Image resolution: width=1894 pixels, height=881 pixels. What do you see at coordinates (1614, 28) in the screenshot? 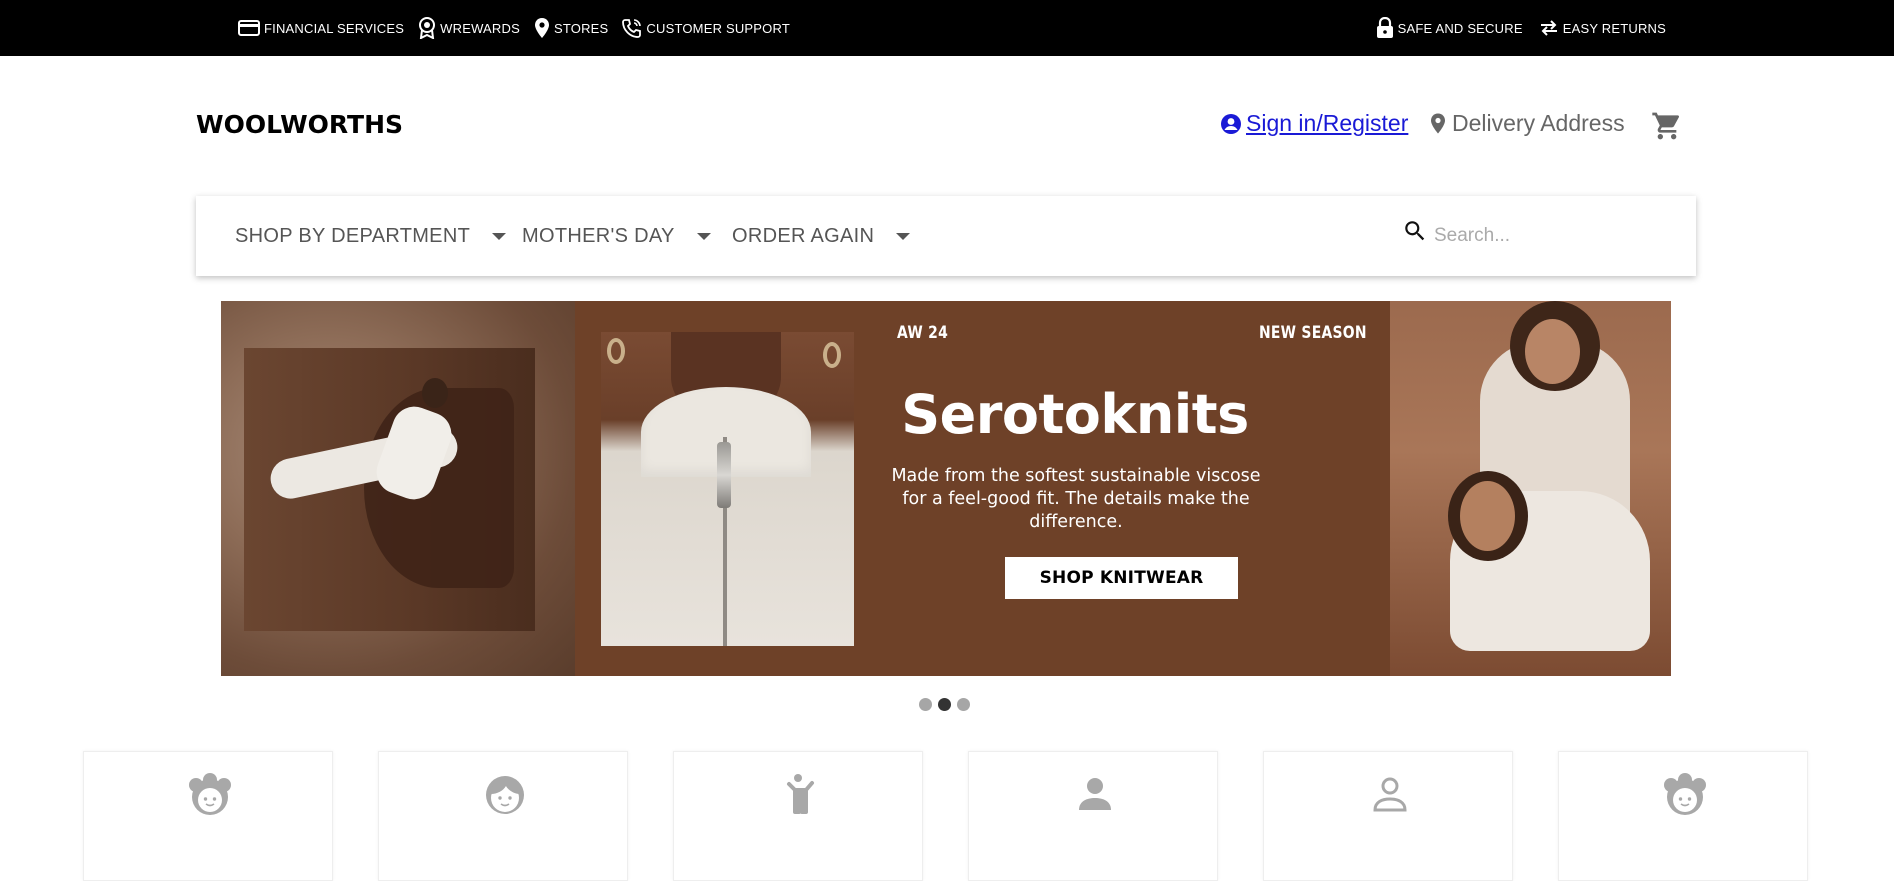
I see `easy-returns-label: EASY RETURNS` at bounding box center [1614, 28].